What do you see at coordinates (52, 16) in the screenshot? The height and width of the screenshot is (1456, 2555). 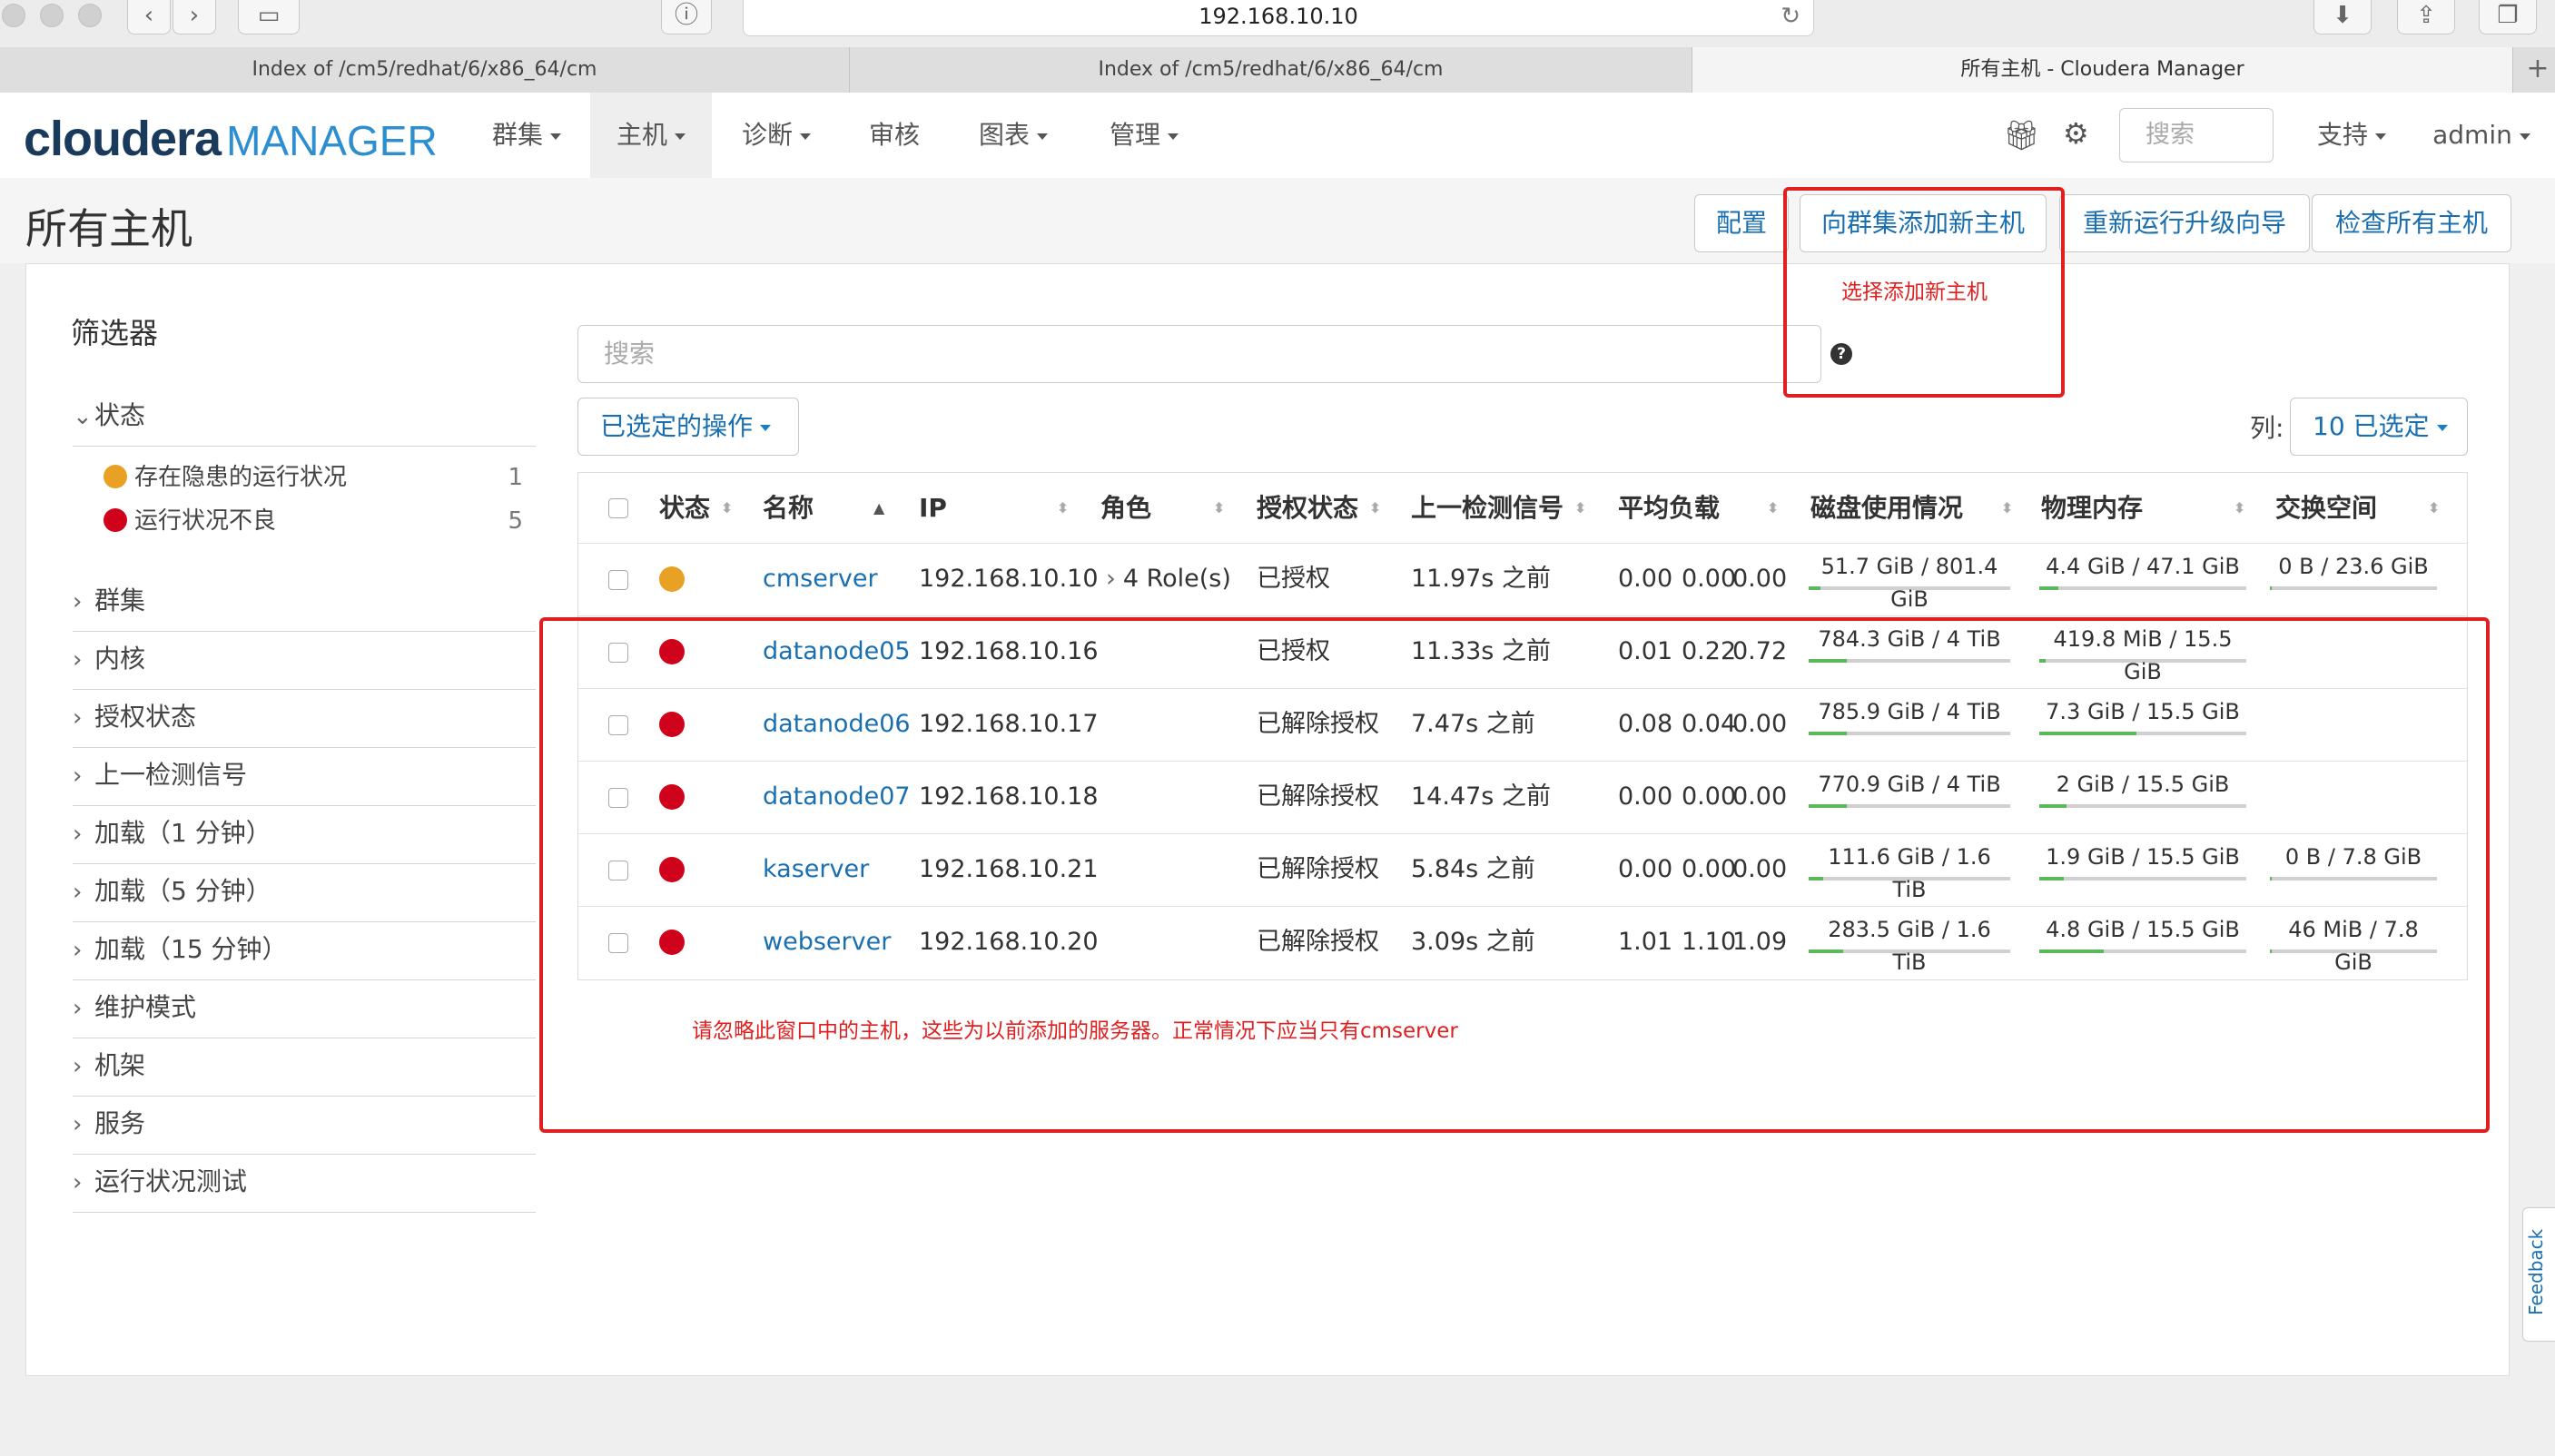 I see `window-minimize-button` at bounding box center [52, 16].